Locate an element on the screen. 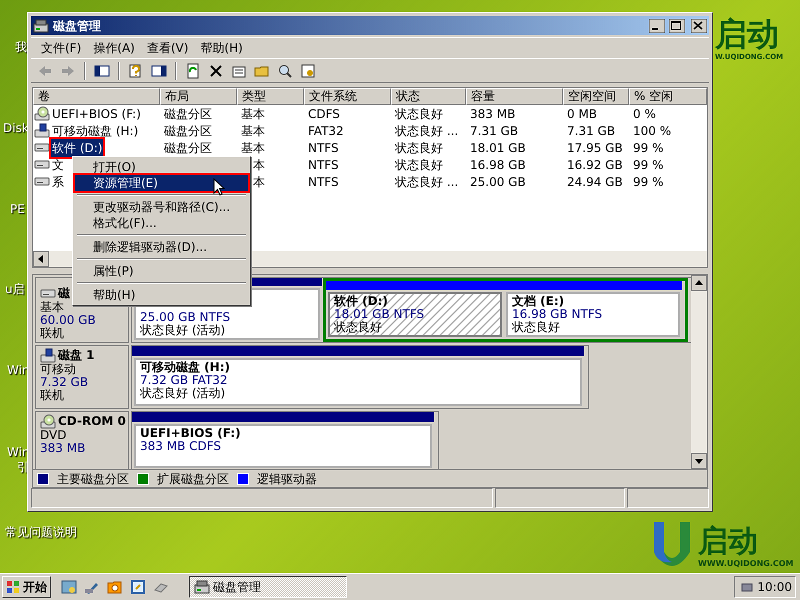 The width and height of the screenshot is (800, 600). partition-block: UEFI+BIOS (F:) 383 MB CDFS is located at coordinates (283, 446).